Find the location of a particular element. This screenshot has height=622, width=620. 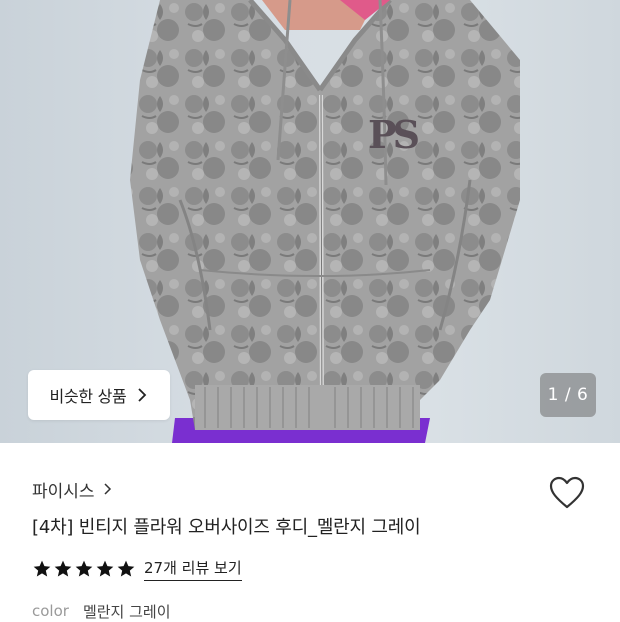

brand-link: 파이시스 is located at coordinates (72, 489).